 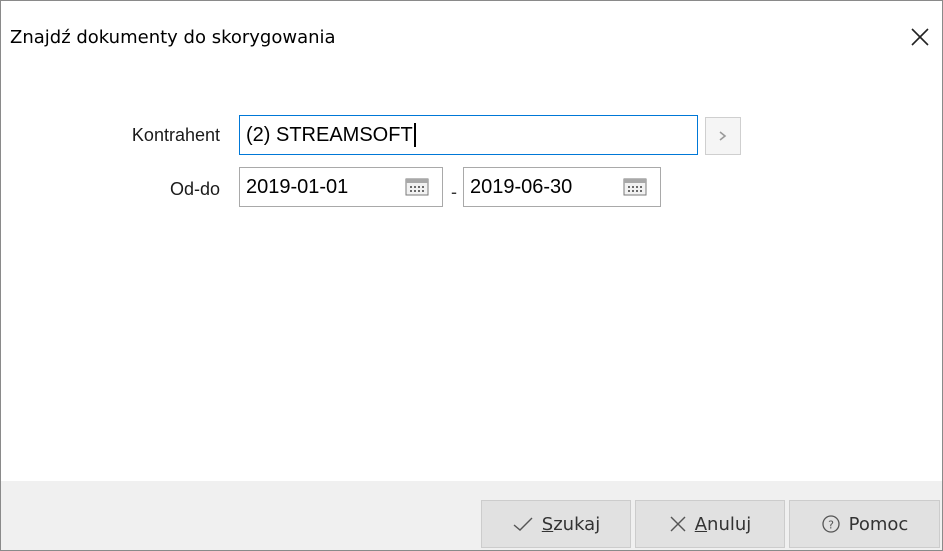 What do you see at coordinates (521, 186) in the screenshot?
I see `date-to-value: 2019-06-30` at bounding box center [521, 186].